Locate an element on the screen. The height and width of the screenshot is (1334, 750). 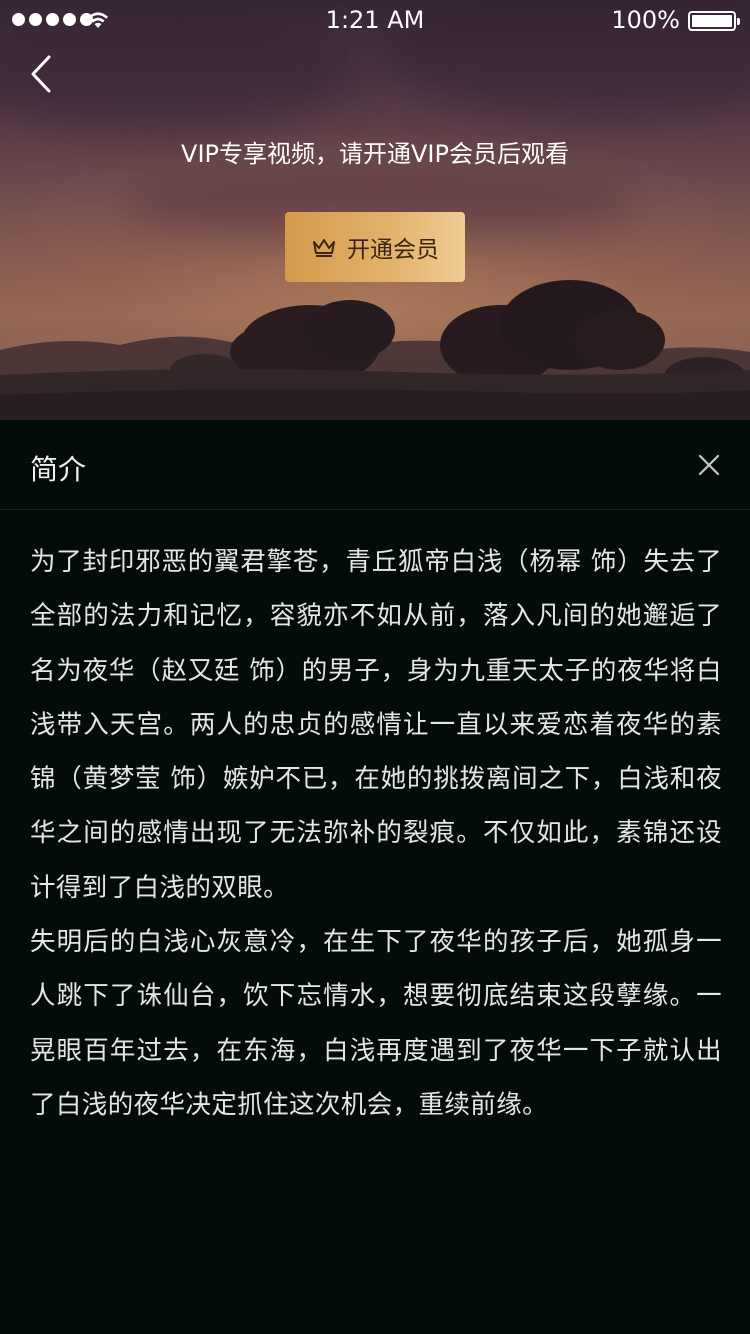
battery-percentage: 100% is located at coordinates (645, 20).